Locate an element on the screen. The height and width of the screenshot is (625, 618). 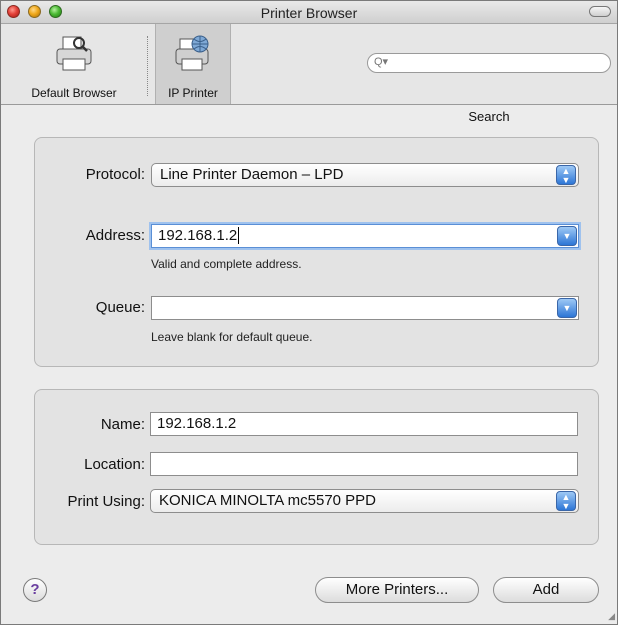
location-field is located at coordinates (364, 464).